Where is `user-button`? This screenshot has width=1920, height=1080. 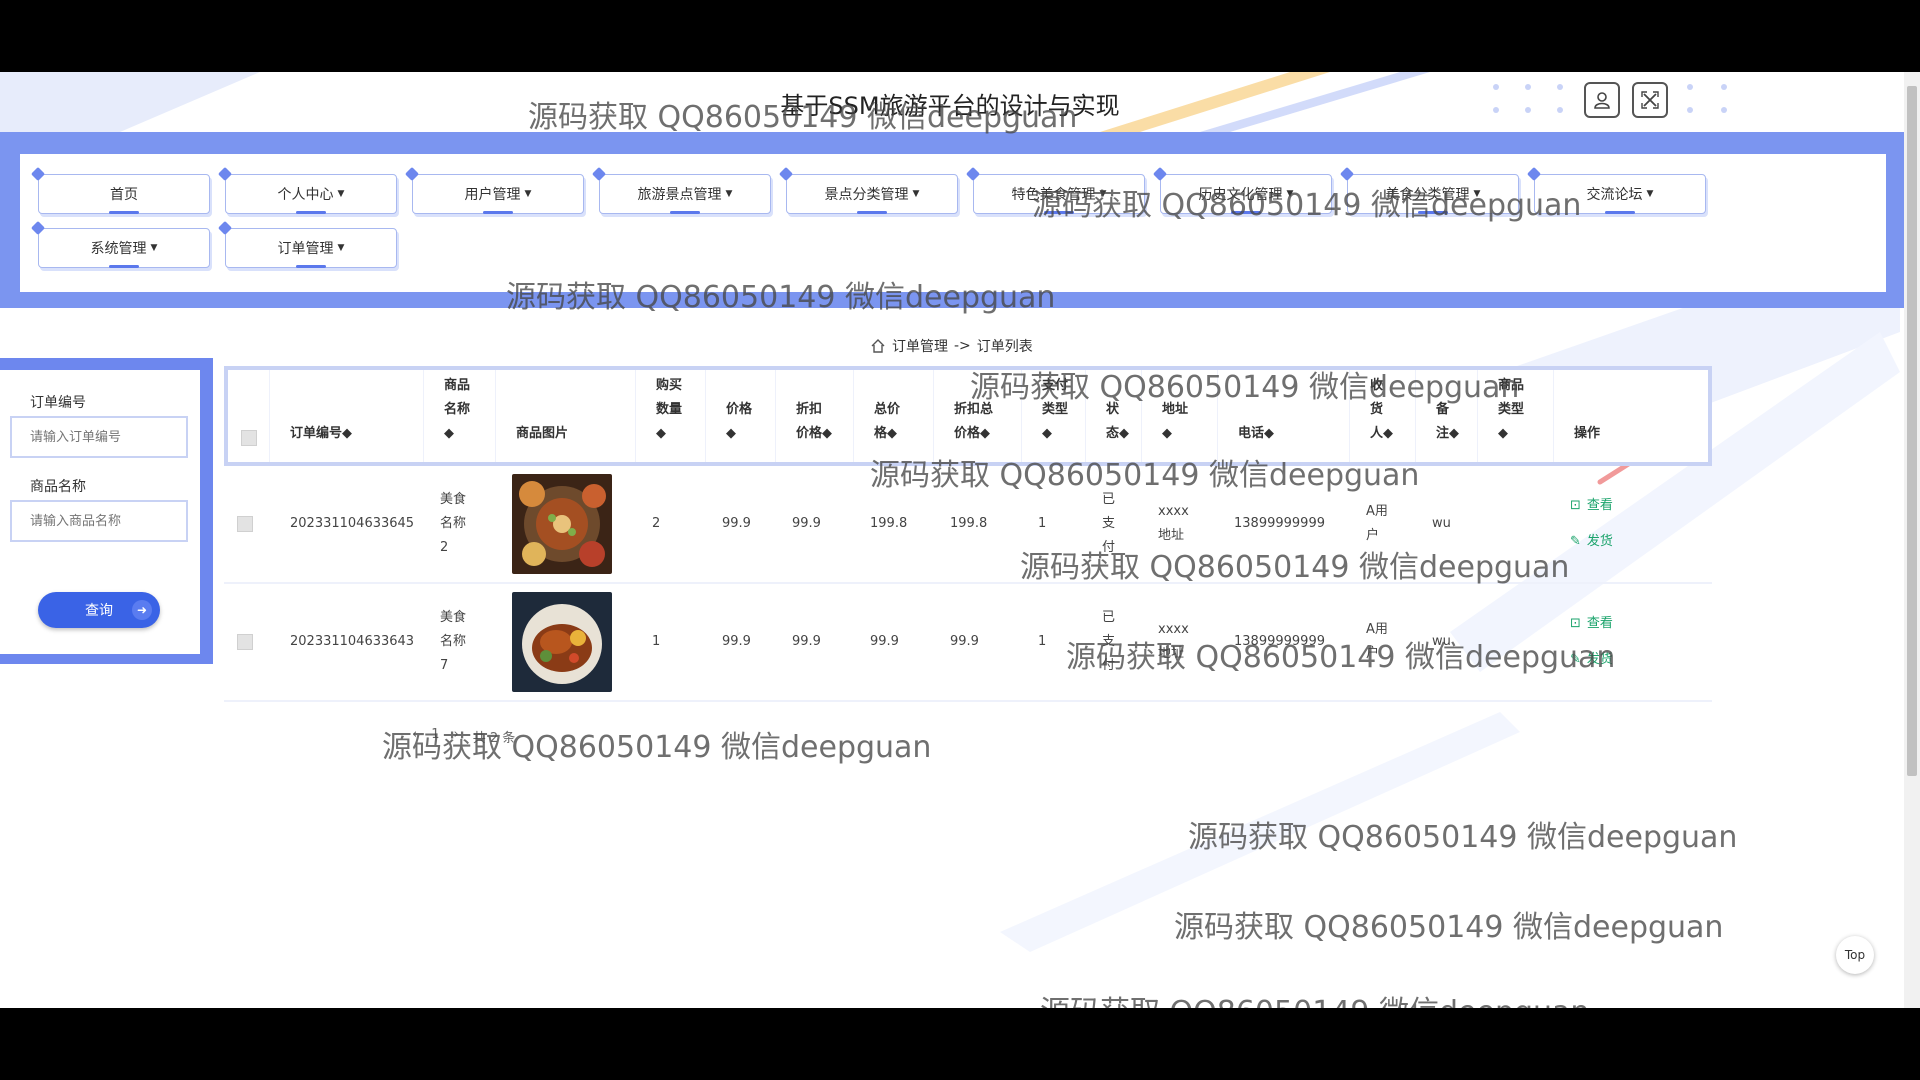 user-button is located at coordinates (1602, 100).